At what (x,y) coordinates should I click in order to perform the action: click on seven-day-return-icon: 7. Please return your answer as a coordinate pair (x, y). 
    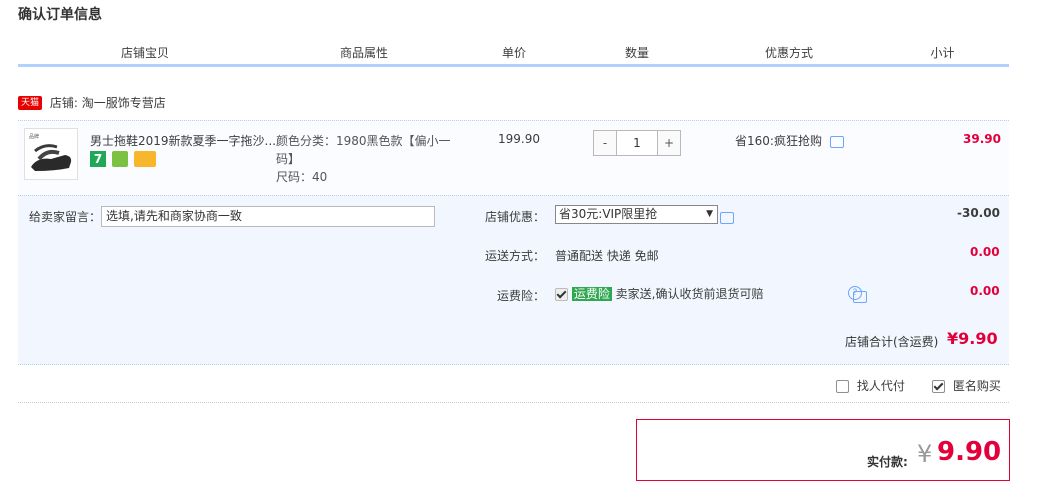
    Looking at the image, I should click on (98, 159).